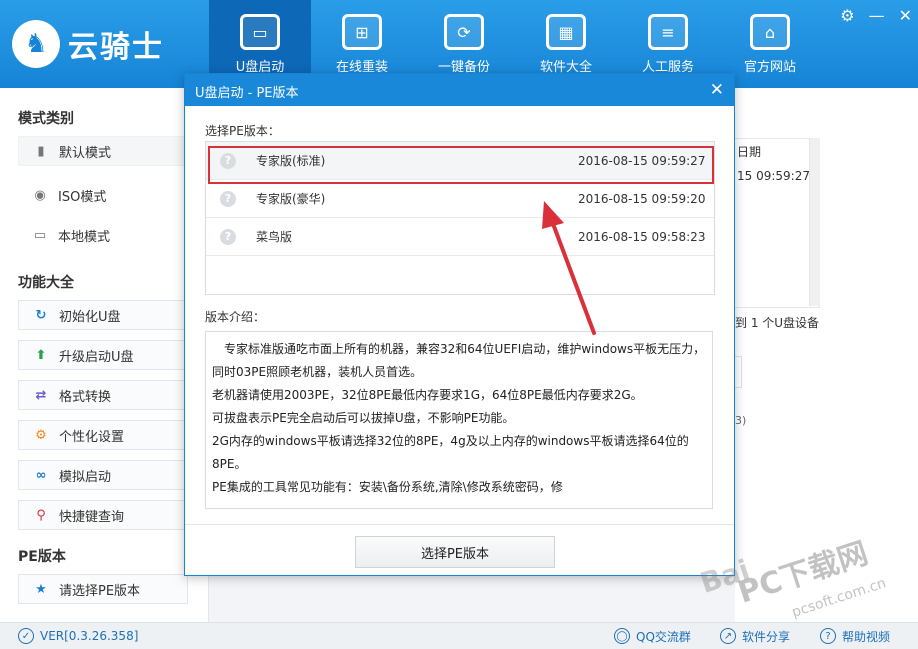 The height and width of the screenshot is (649, 918). I want to click on section-title-pe: PE版本, so click(42, 557).